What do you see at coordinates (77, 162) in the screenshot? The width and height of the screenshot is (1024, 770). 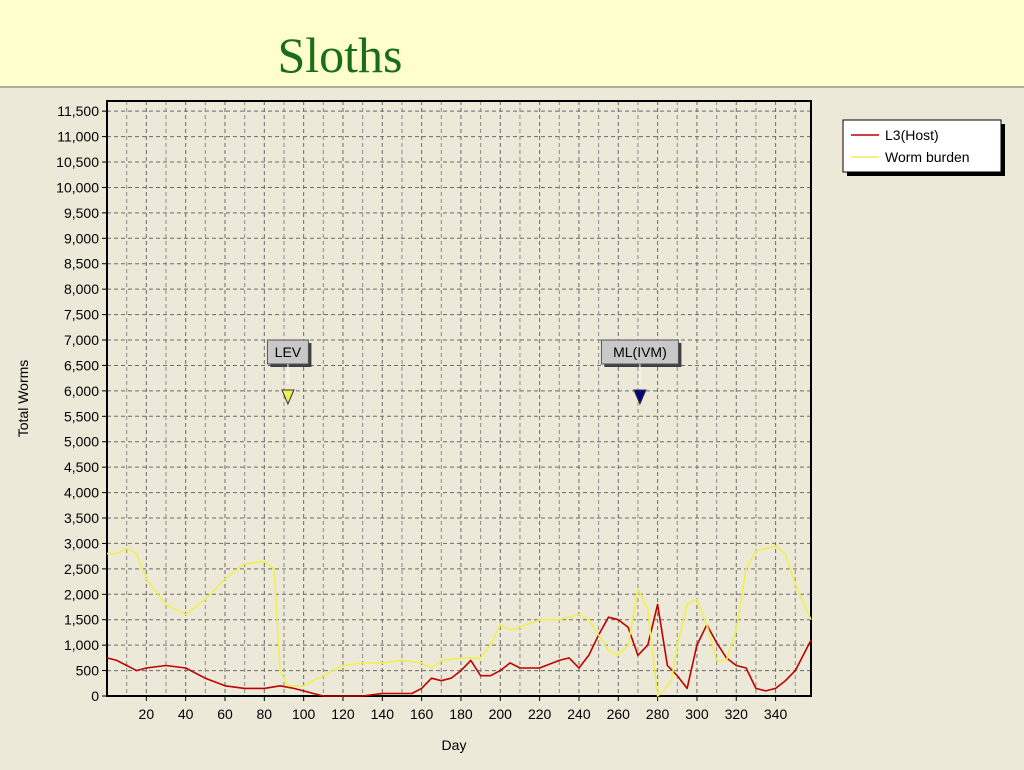 I see `y-tick-label: 10,500` at bounding box center [77, 162].